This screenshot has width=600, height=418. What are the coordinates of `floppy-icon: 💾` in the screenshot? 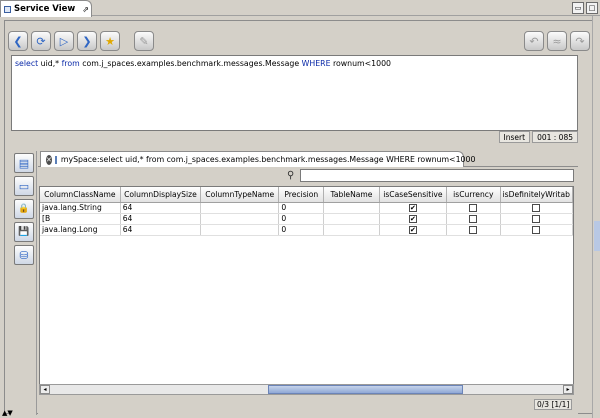 It's located at (24, 232).